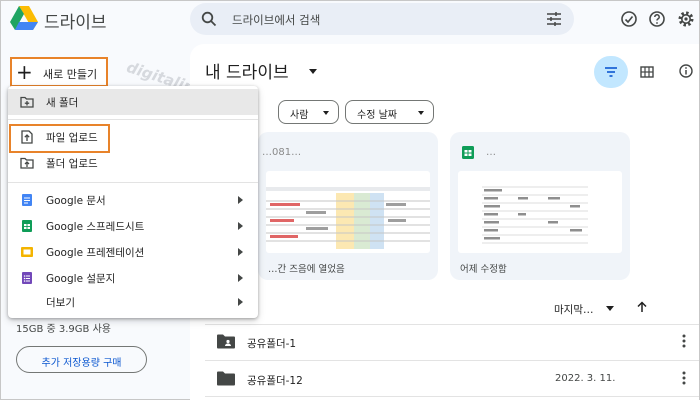 The image size is (700, 400). Describe the element at coordinates (24, 72) in the screenshot. I see `plus-icon: +` at that location.